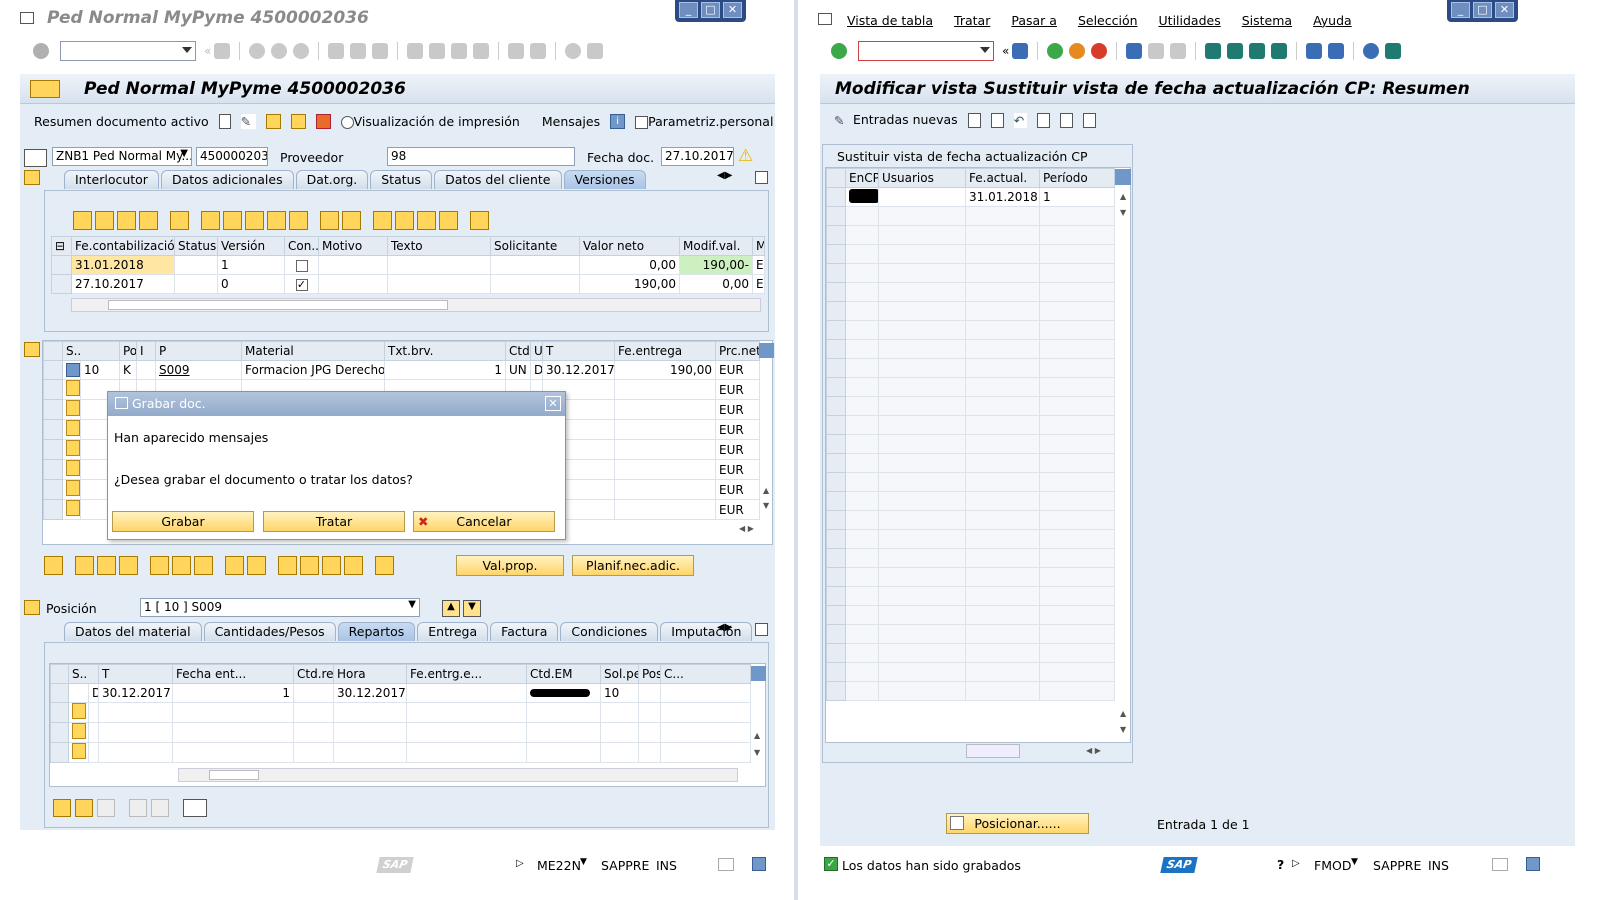 The width and height of the screenshot is (1600, 900). What do you see at coordinates (759, 864) in the screenshot?
I see `lock-icon` at bounding box center [759, 864].